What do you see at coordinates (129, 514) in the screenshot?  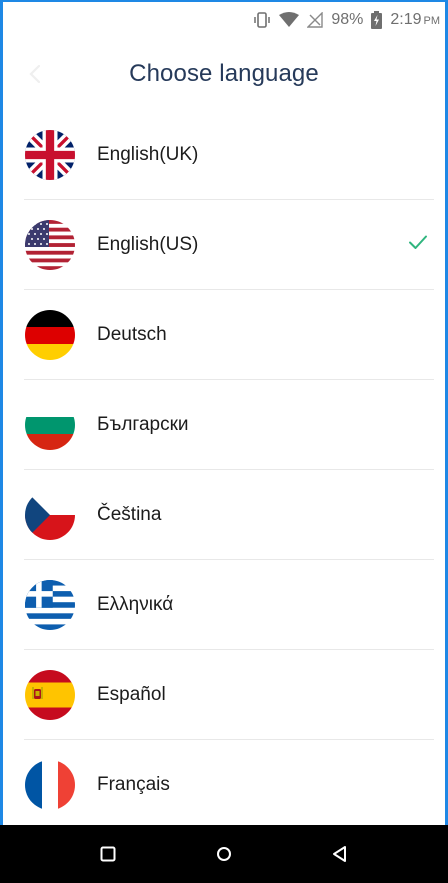 I see `language-label: Čeština` at bounding box center [129, 514].